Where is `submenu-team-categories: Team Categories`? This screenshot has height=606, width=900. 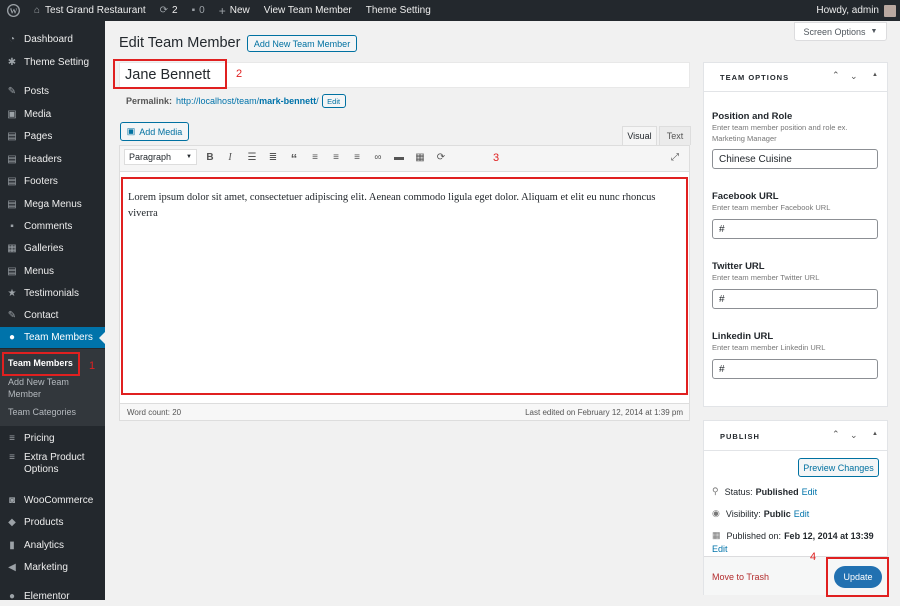 submenu-team-categories: Team Categories is located at coordinates (42, 412).